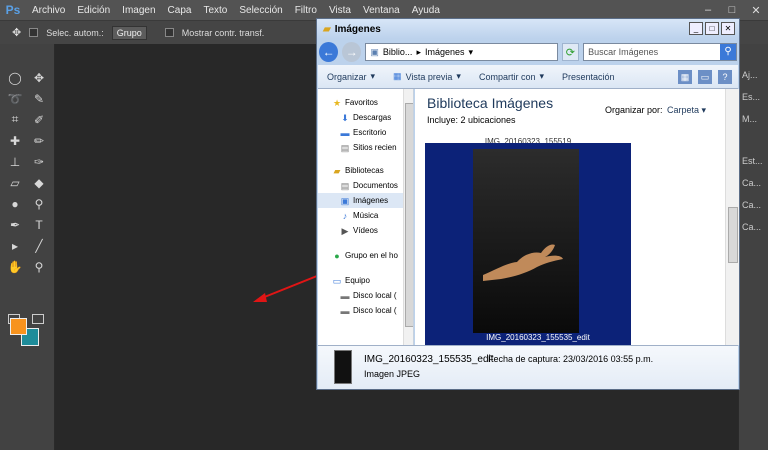  I want to click on hand-image, so click(523, 262).